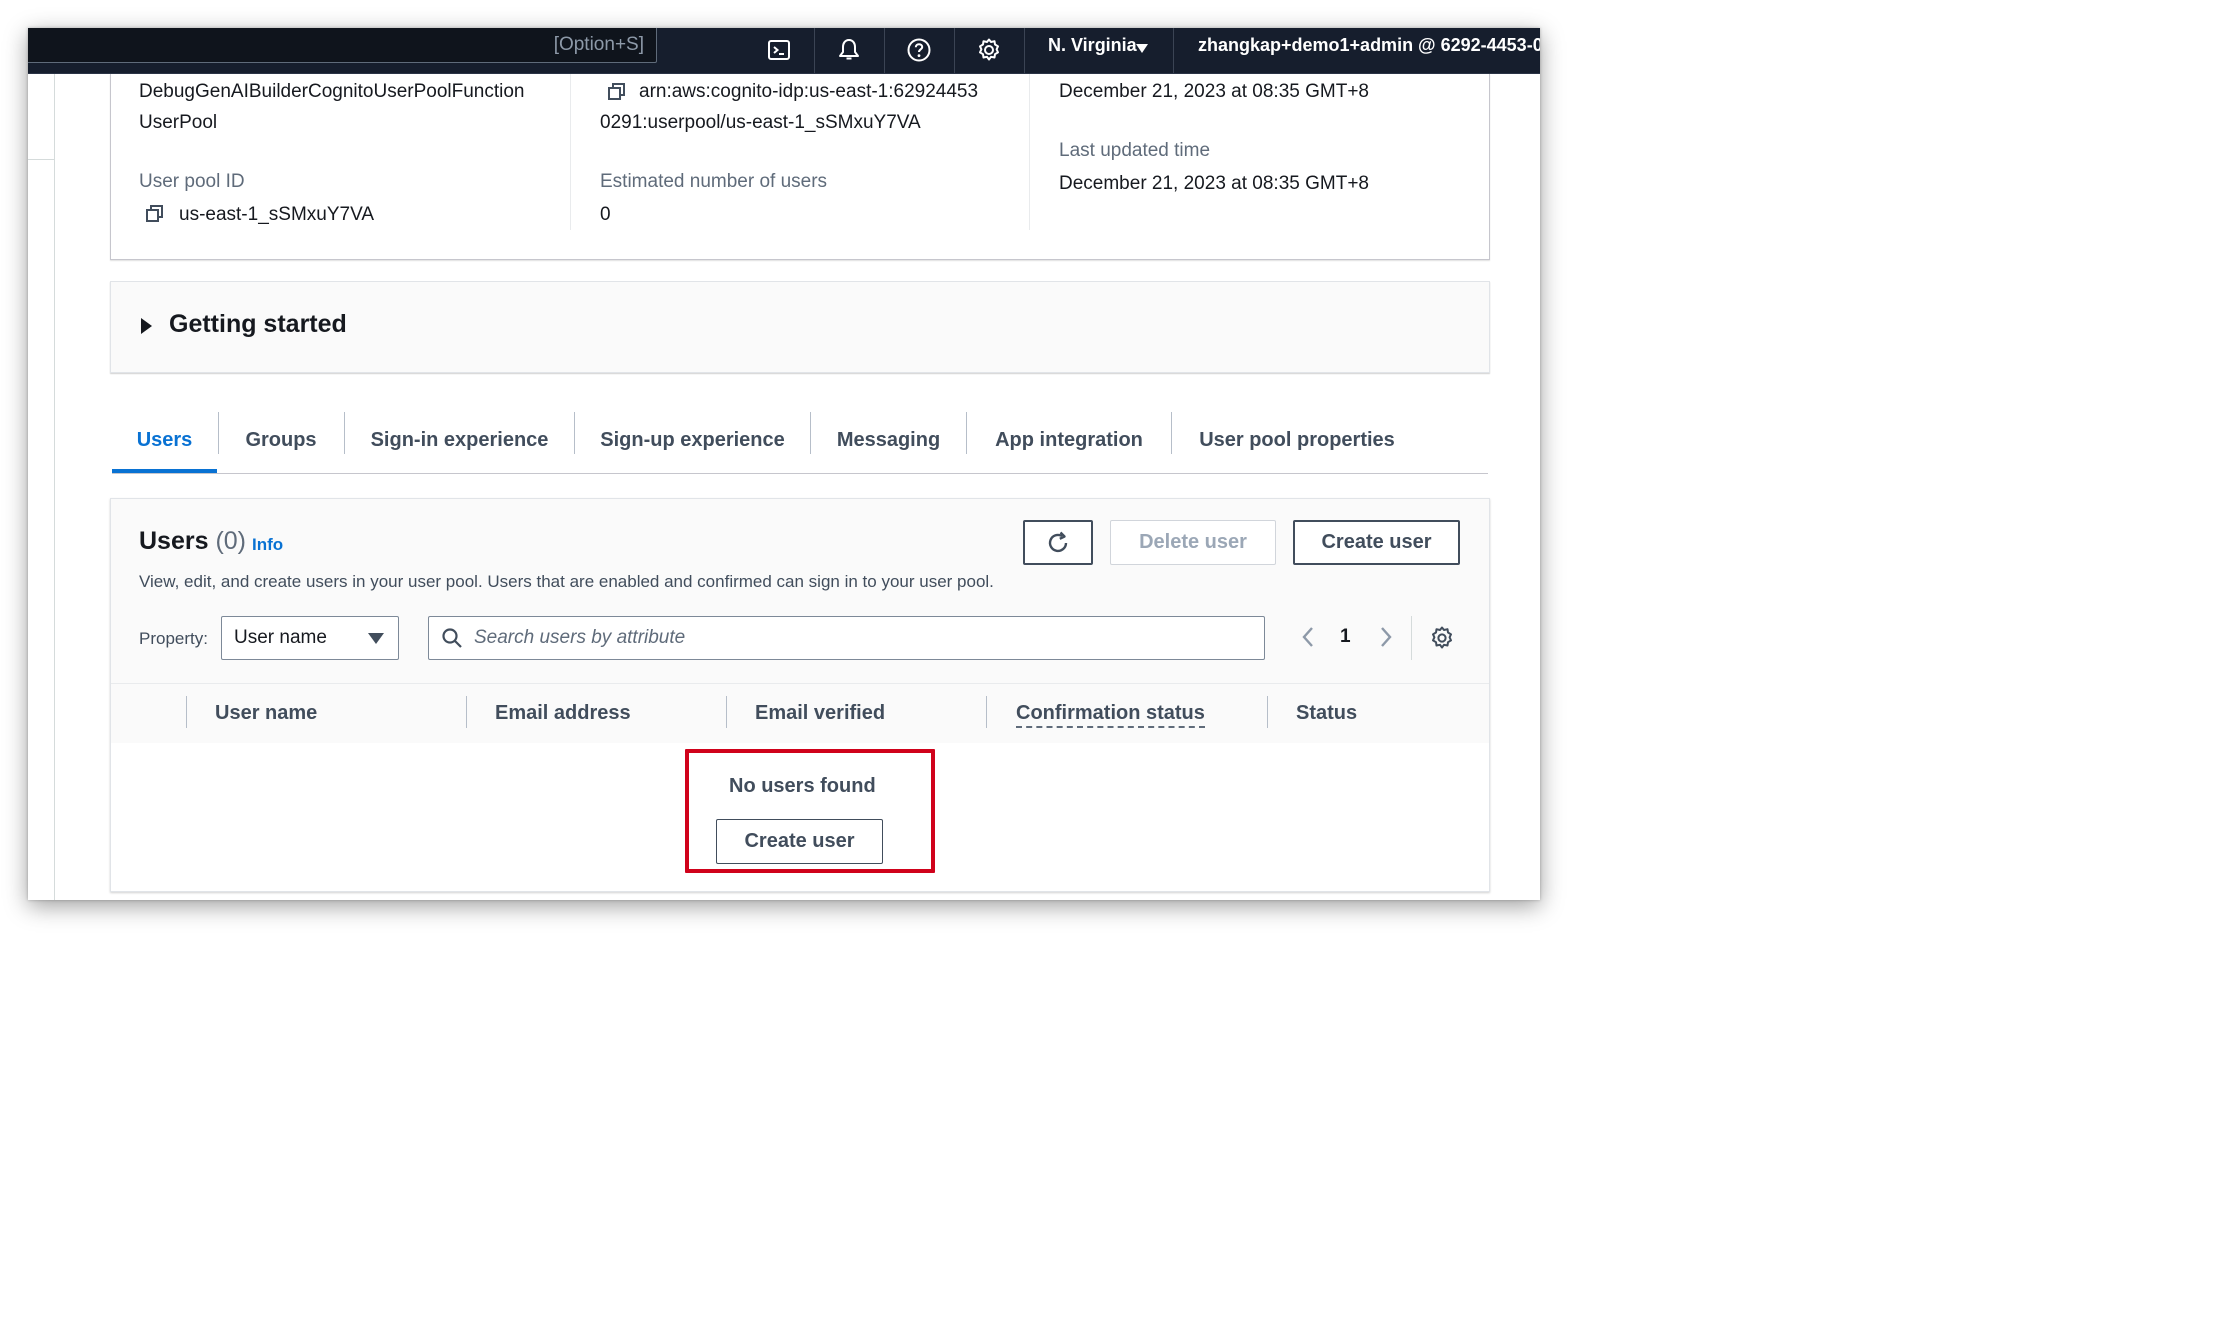  I want to click on chevron-right-icon, so click(1386, 637).